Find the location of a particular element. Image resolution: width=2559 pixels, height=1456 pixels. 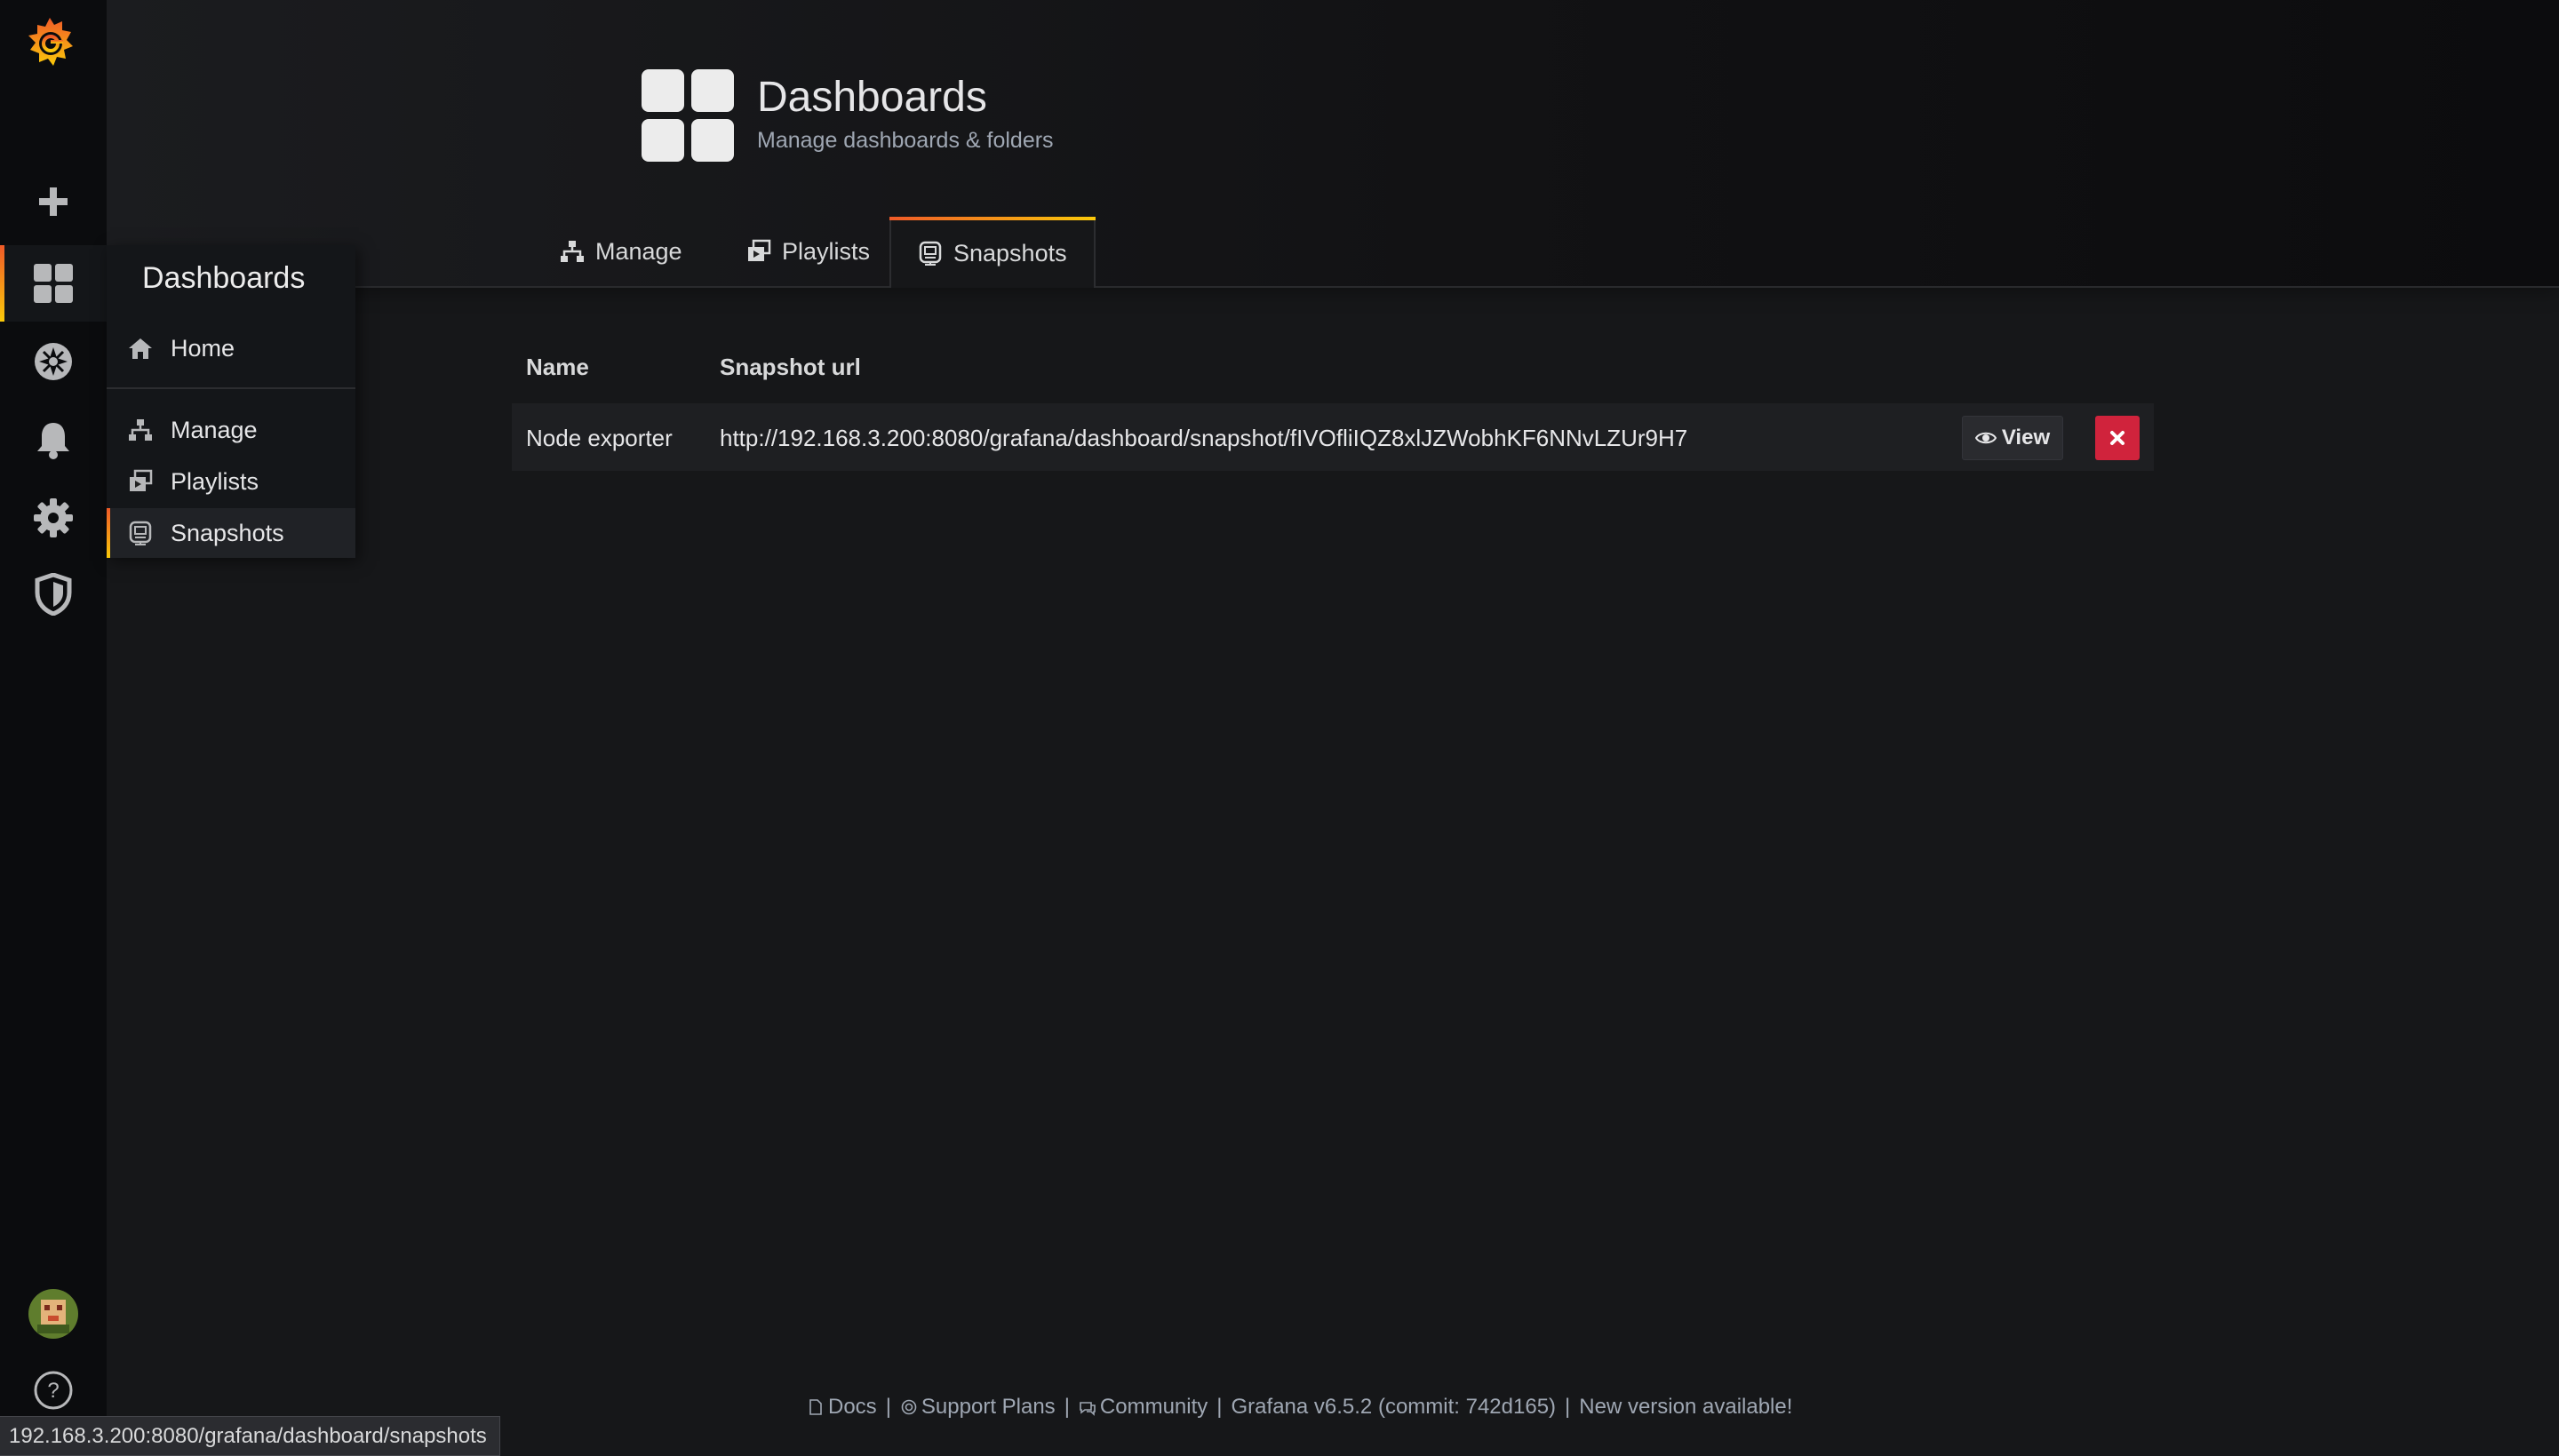

footer-update-link: New version available! is located at coordinates (1685, 1407).